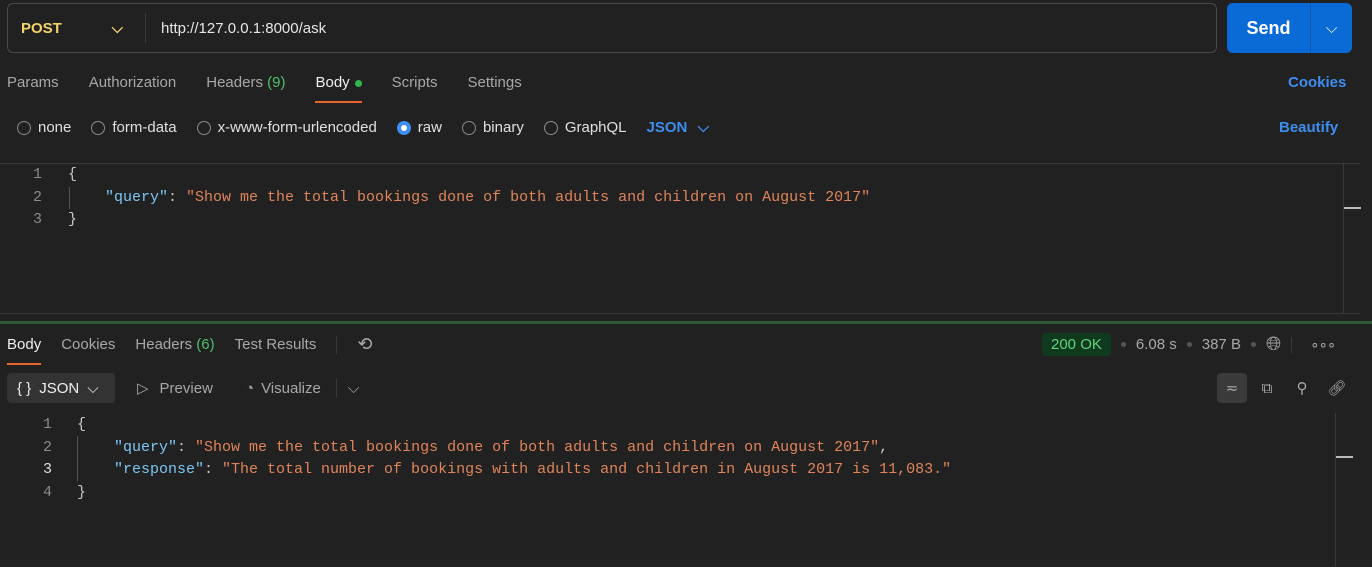 Image resolution: width=1372 pixels, height=567 pixels. I want to click on response-time: 6.08 s, so click(1156, 344).